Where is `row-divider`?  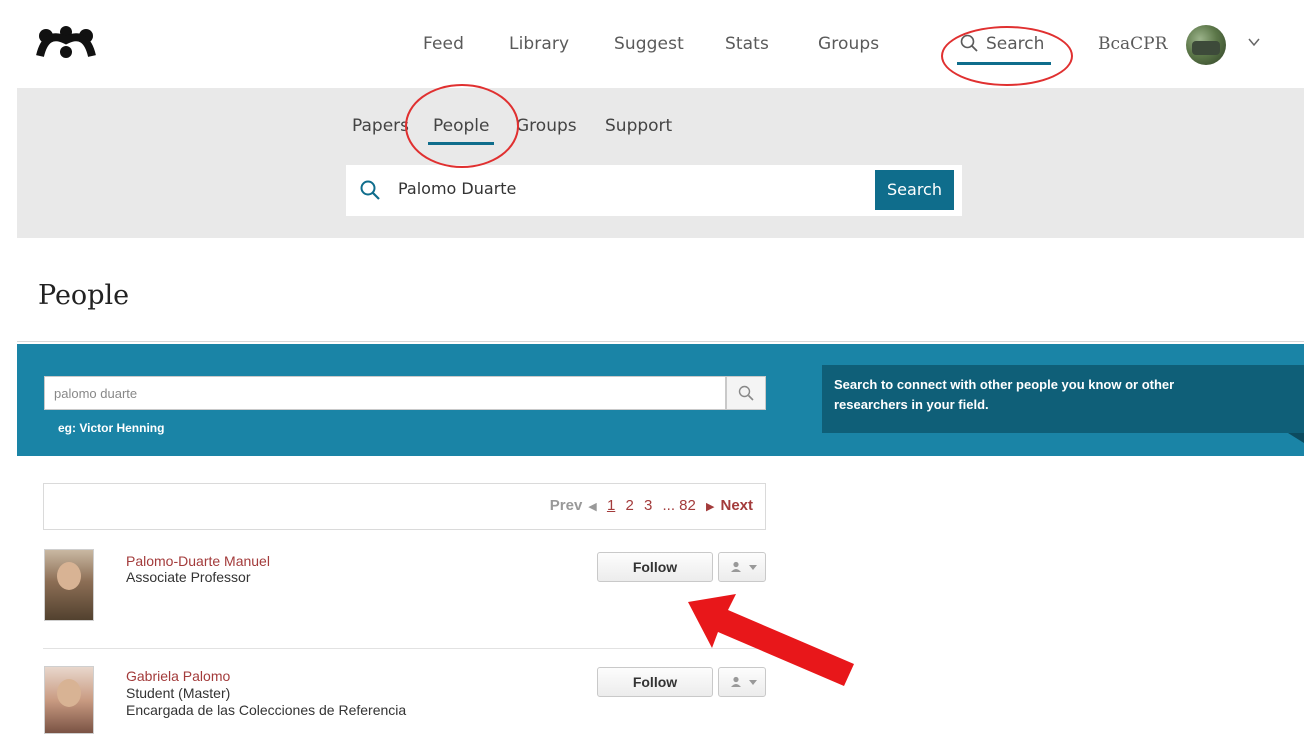 row-divider is located at coordinates (404, 648).